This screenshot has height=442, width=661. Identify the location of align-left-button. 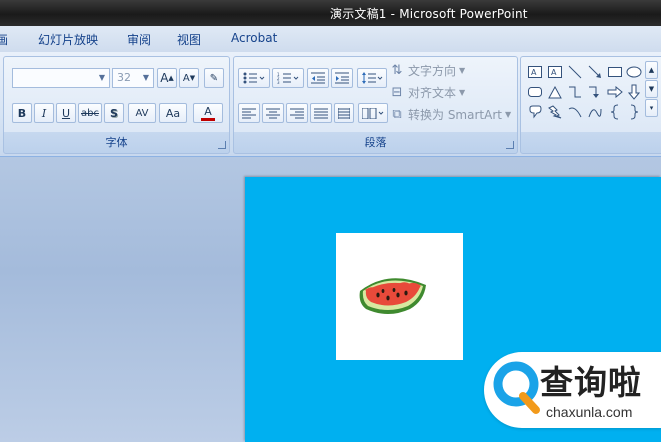
(249, 113).